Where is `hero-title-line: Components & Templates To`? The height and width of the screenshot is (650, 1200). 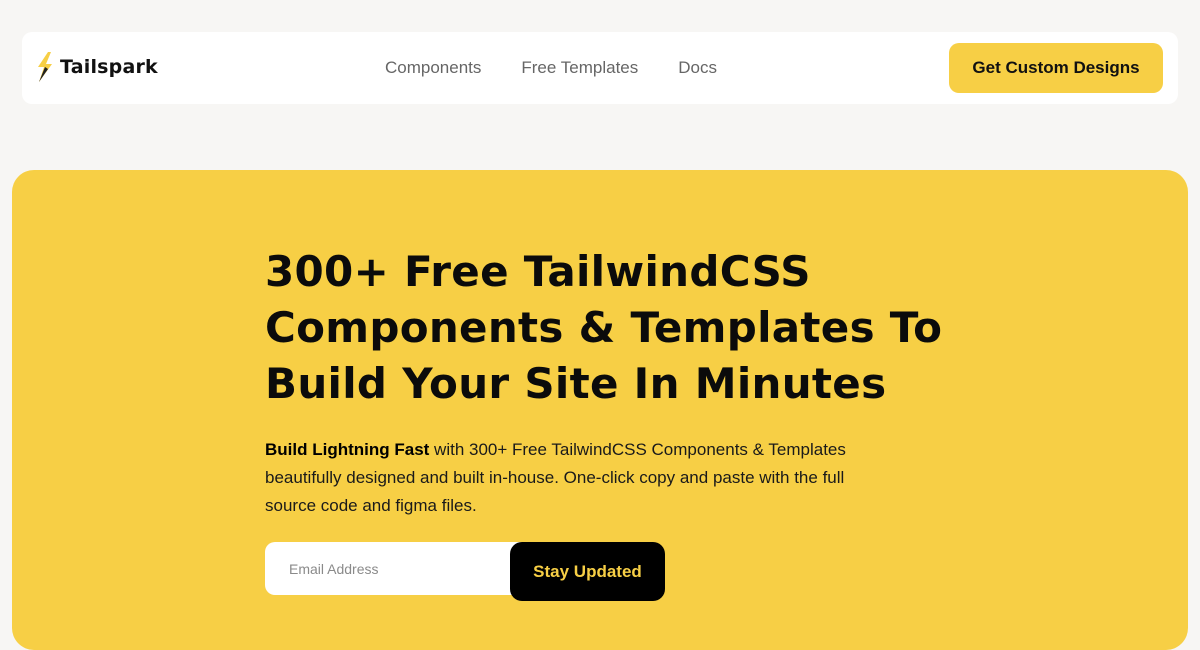 hero-title-line: Components & Templates To is located at coordinates (604, 327).